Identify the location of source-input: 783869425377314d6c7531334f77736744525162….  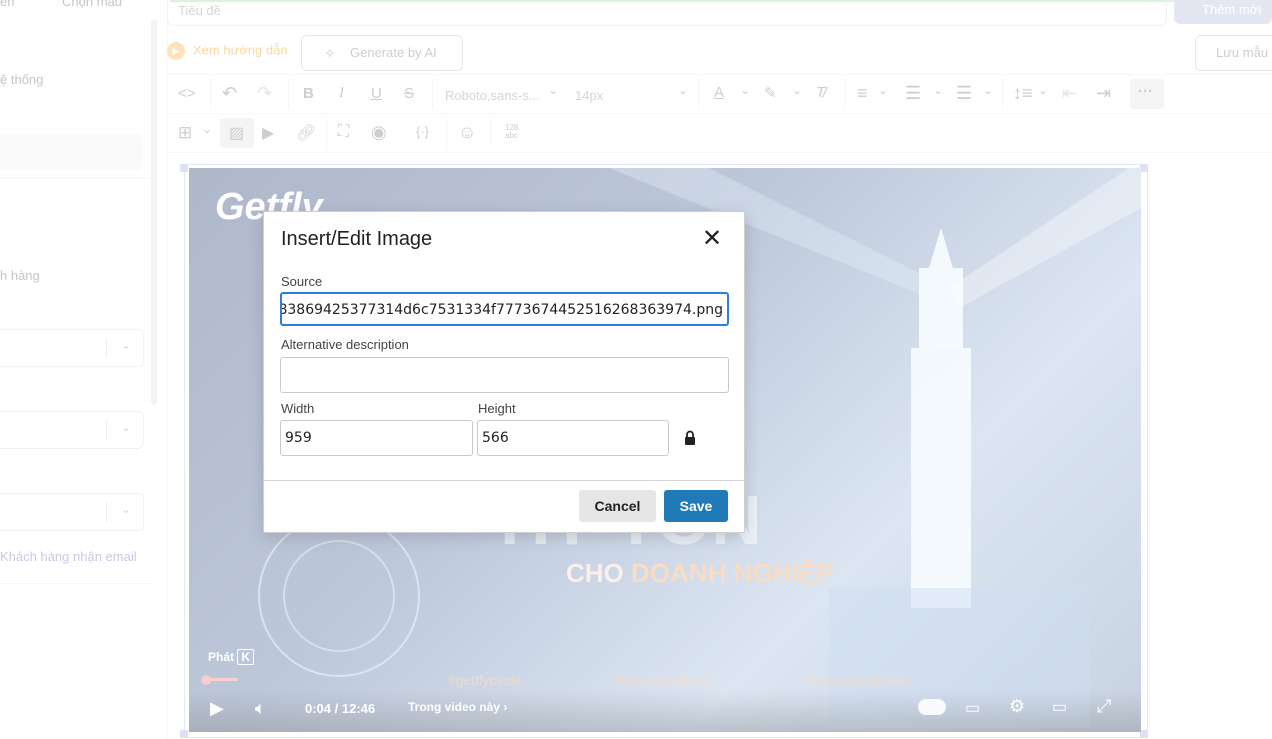
(504, 309).